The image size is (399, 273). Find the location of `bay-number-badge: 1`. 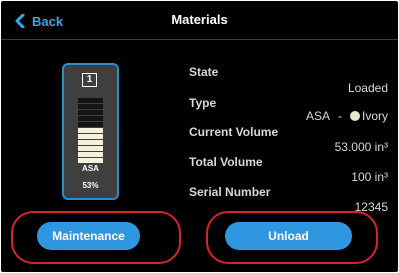

bay-number-badge: 1 is located at coordinates (89, 80).